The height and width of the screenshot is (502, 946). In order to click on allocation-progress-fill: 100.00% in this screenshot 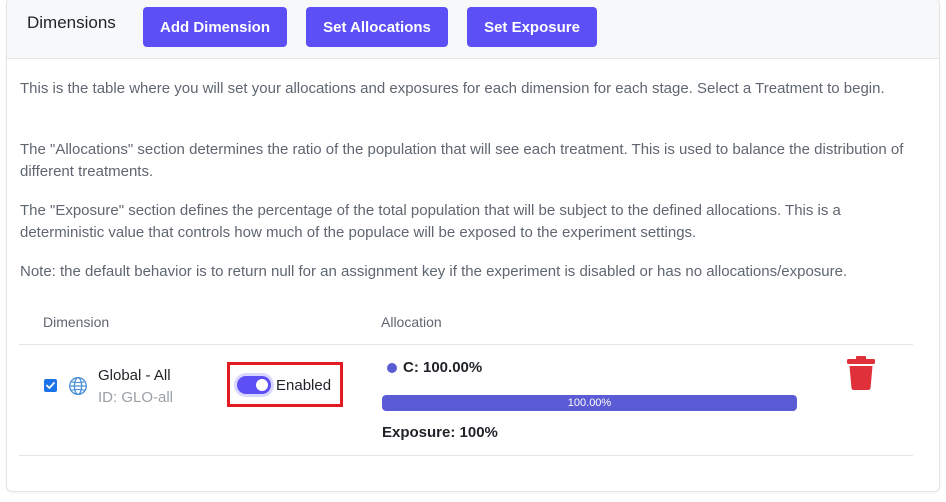, I will do `click(589, 403)`.